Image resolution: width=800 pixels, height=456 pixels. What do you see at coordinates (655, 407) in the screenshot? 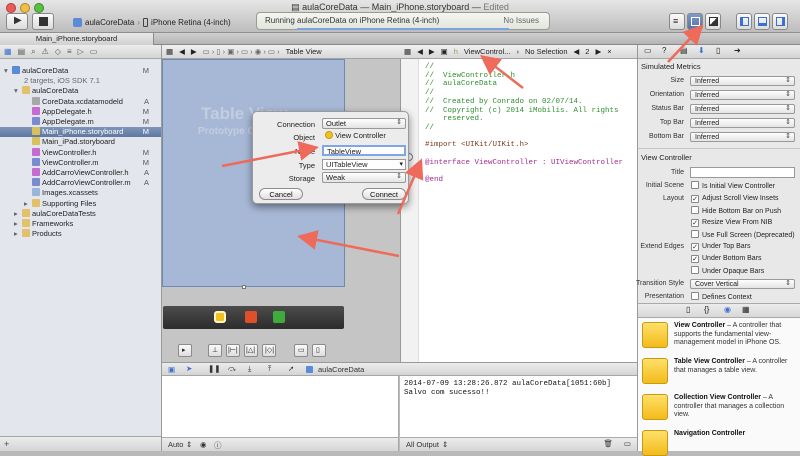
I see `collection-view-controller-icon` at bounding box center [655, 407].